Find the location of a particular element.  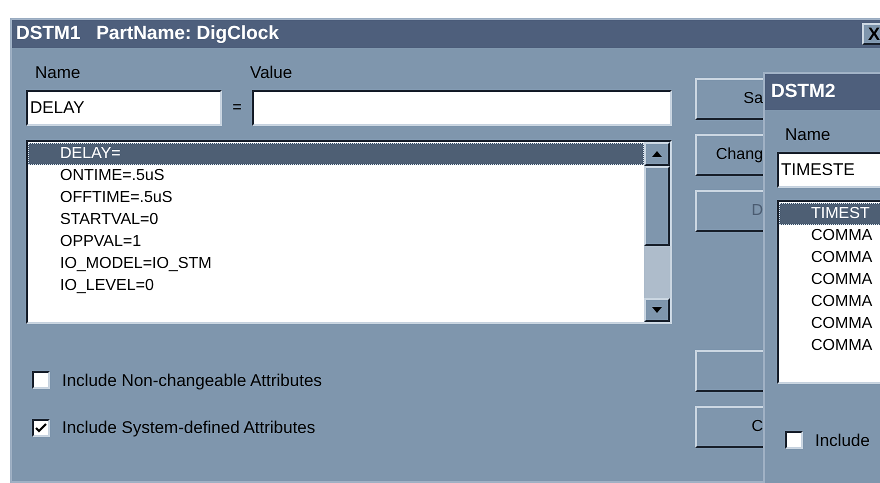

dialog-button: C is located at coordinates (730, 427).